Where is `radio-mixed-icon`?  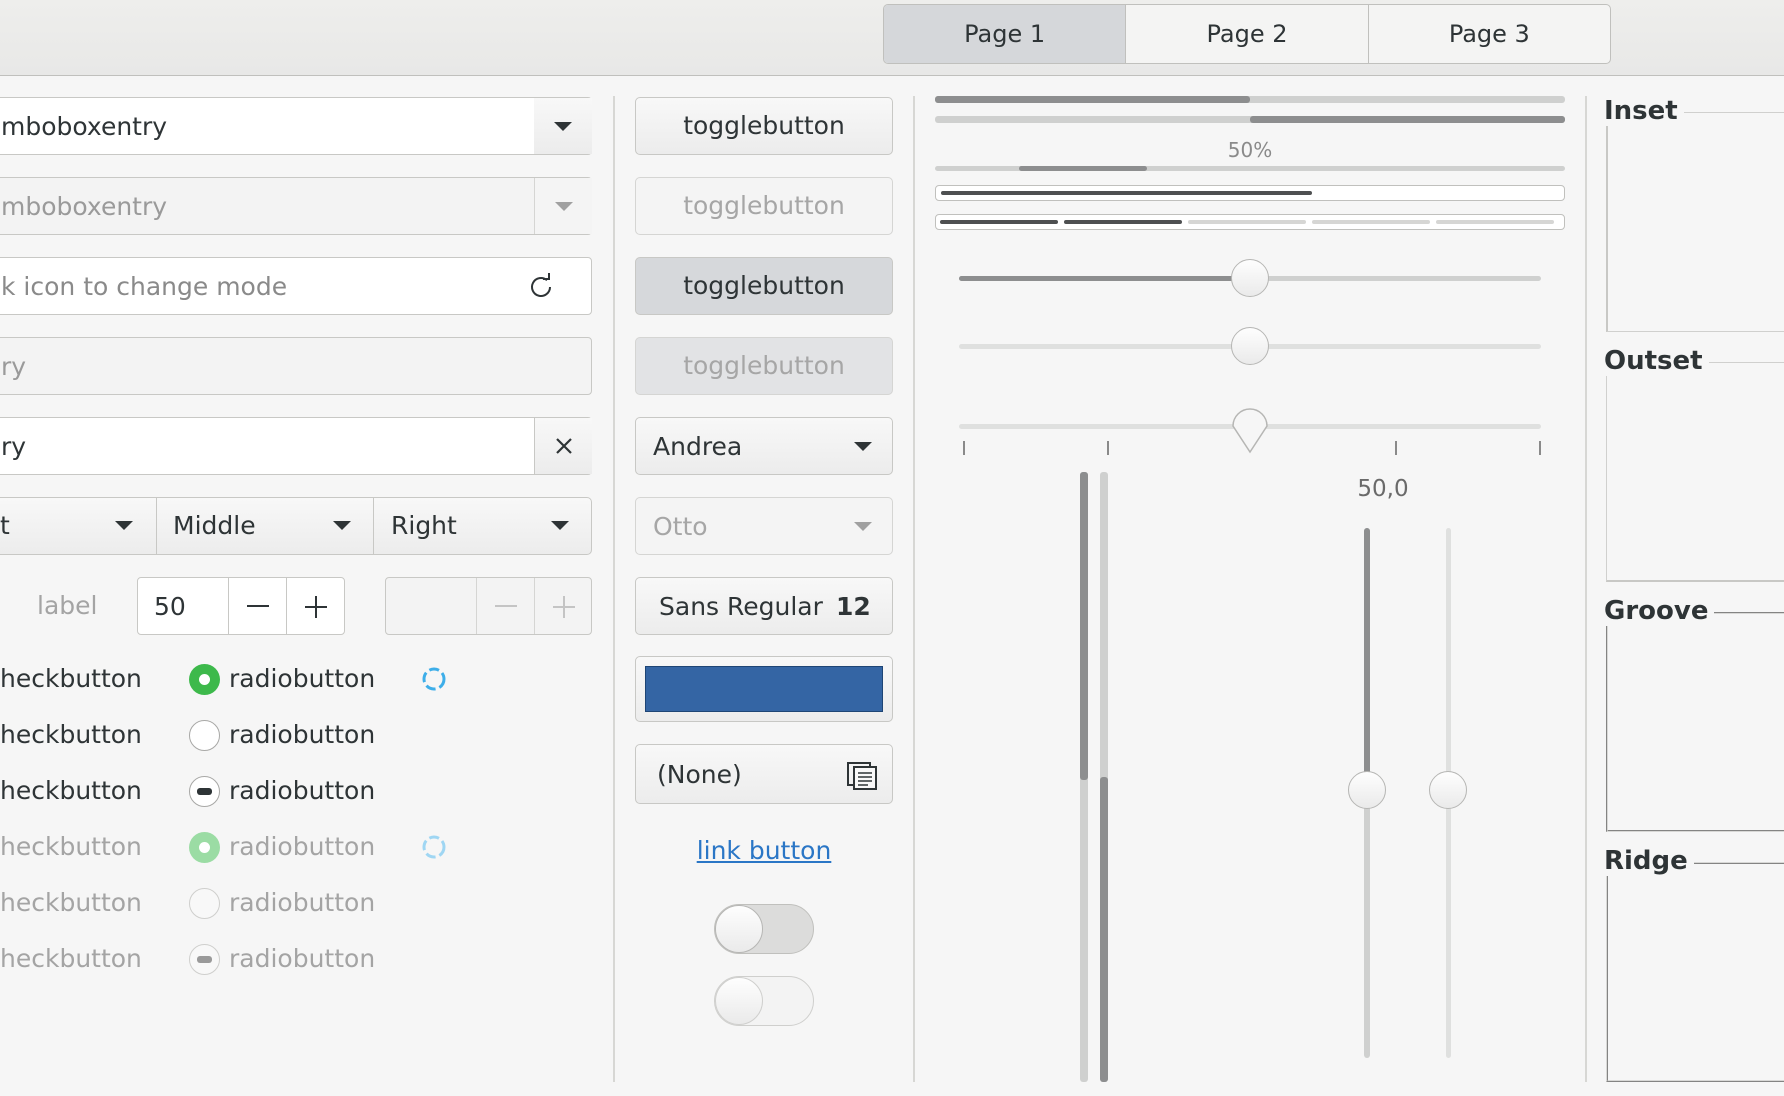
radio-mixed-icon is located at coordinates (204, 791).